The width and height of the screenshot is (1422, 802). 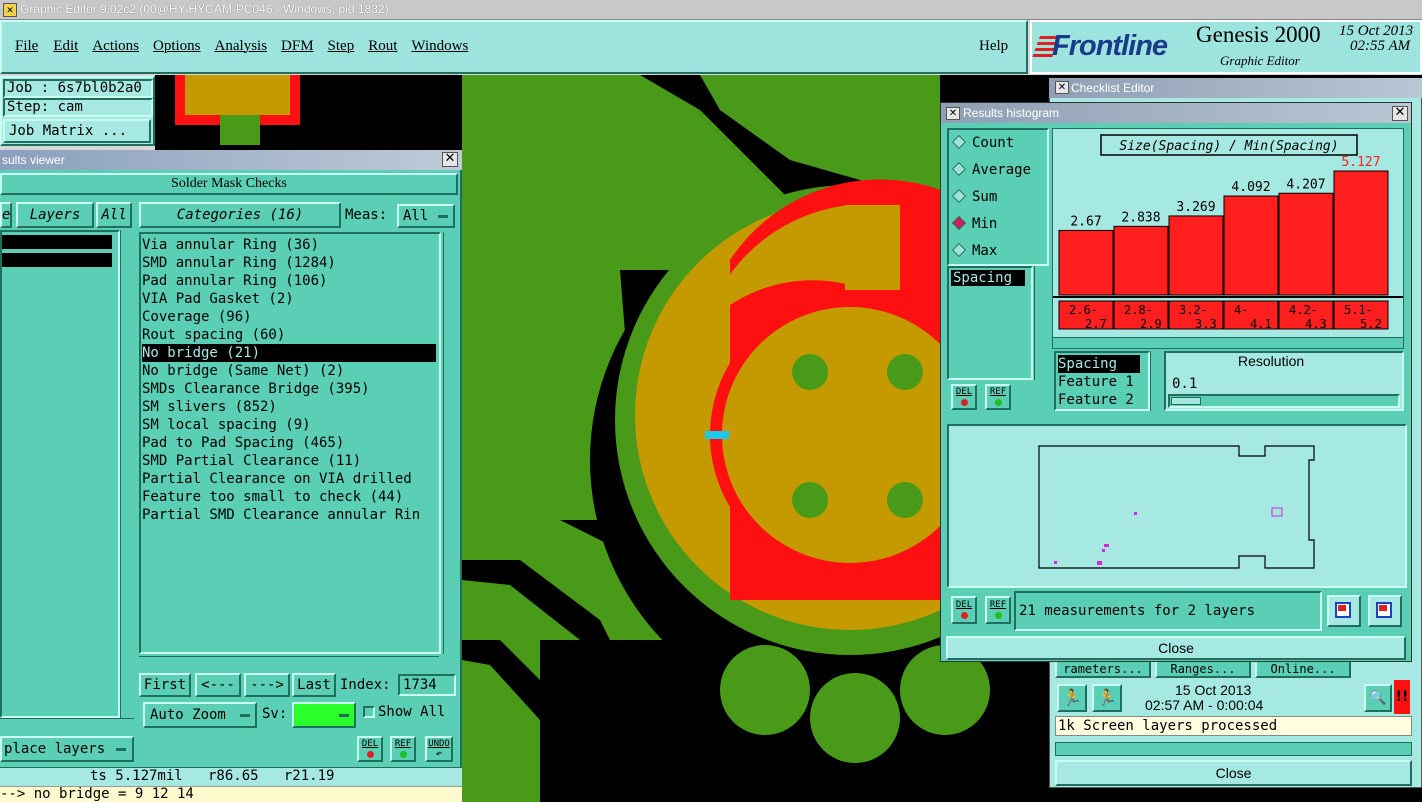 I want to click on layers-hscroll, so click(x=67, y=725).